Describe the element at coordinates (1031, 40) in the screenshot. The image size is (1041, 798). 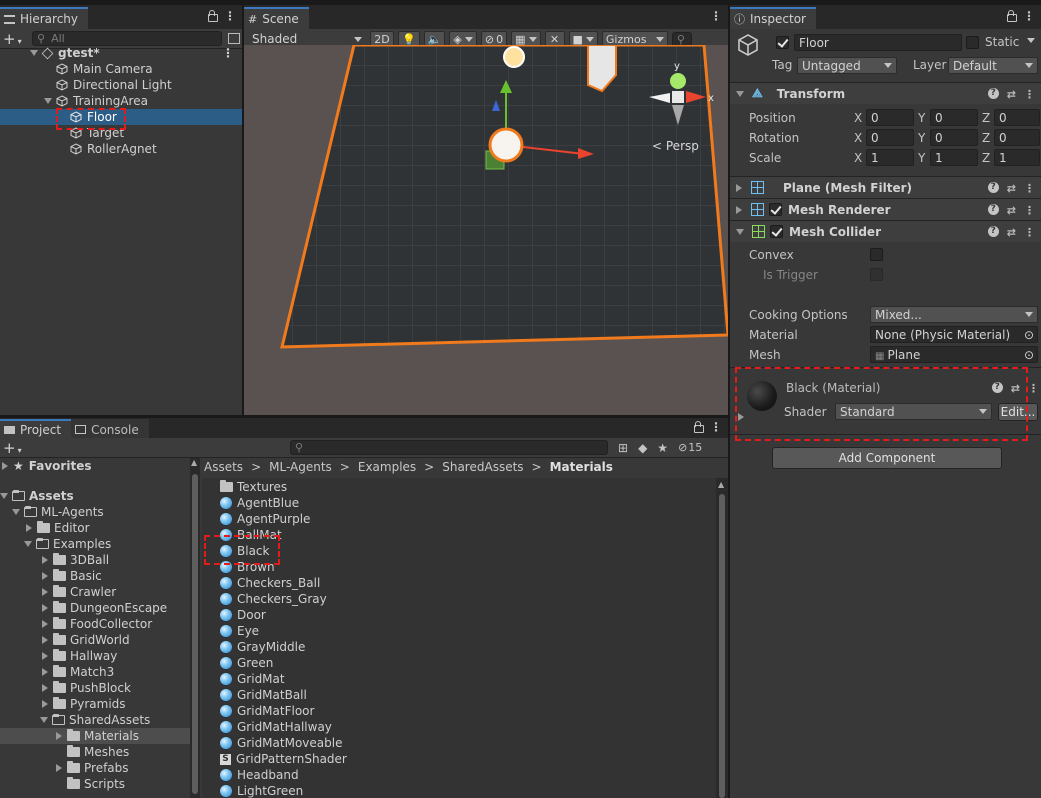
I see `static-dropdown-arrow` at that location.